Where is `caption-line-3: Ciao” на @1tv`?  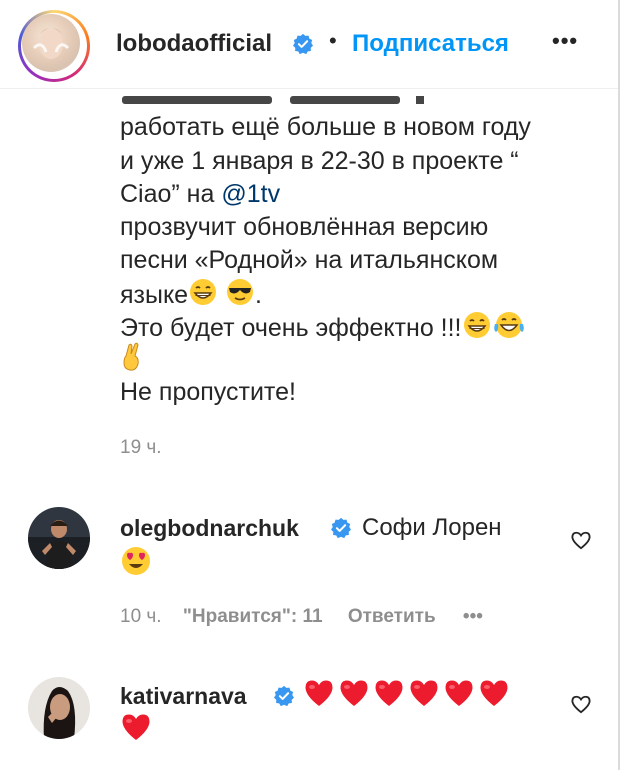 caption-line-3: Ciao” на @1tv is located at coordinates (200, 194).